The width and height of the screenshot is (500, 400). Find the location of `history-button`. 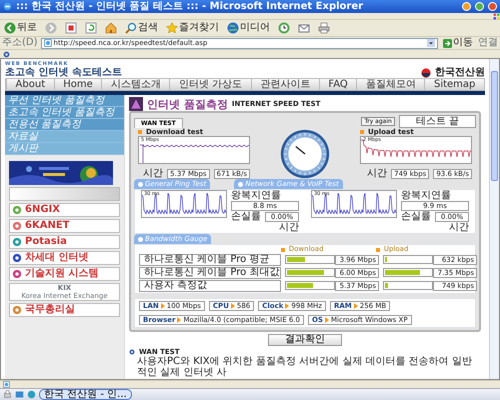

history-button is located at coordinates (284, 28).